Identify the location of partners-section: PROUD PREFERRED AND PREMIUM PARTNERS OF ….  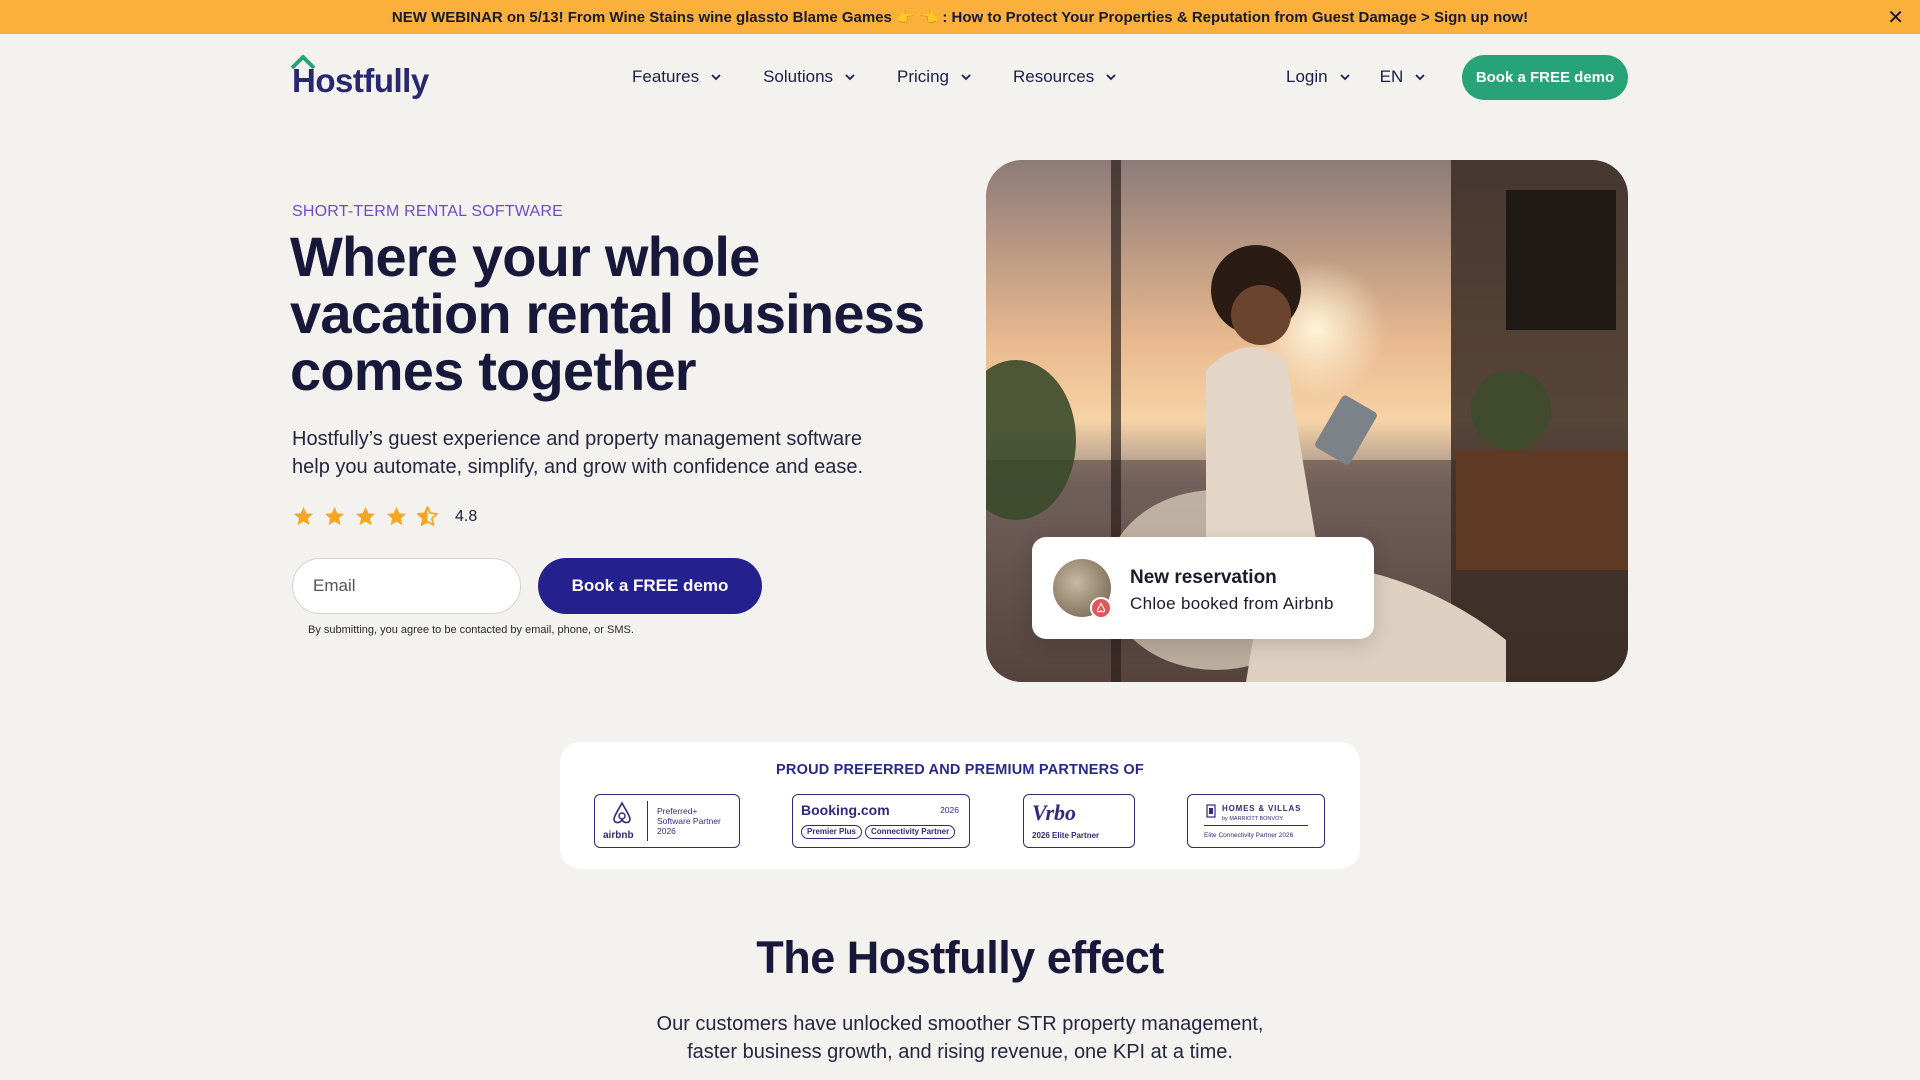
(960, 805).